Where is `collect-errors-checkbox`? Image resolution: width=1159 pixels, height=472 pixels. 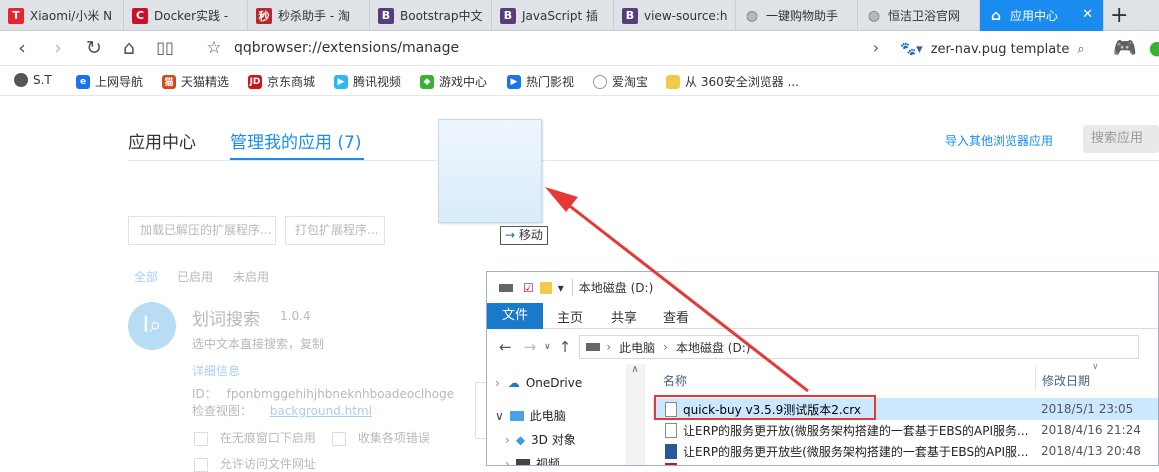 collect-errors-checkbox is located at coordinates (339, 438).